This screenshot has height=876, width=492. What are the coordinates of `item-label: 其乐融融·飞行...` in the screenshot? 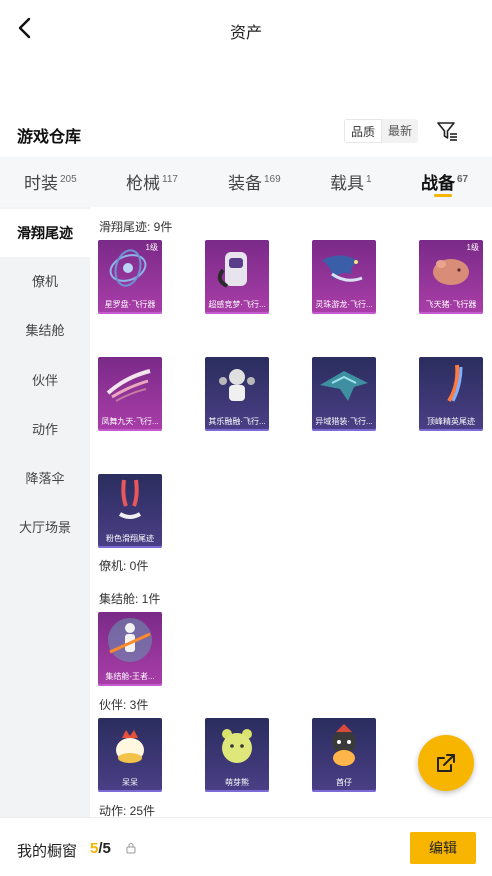 It's located at (237, 421).